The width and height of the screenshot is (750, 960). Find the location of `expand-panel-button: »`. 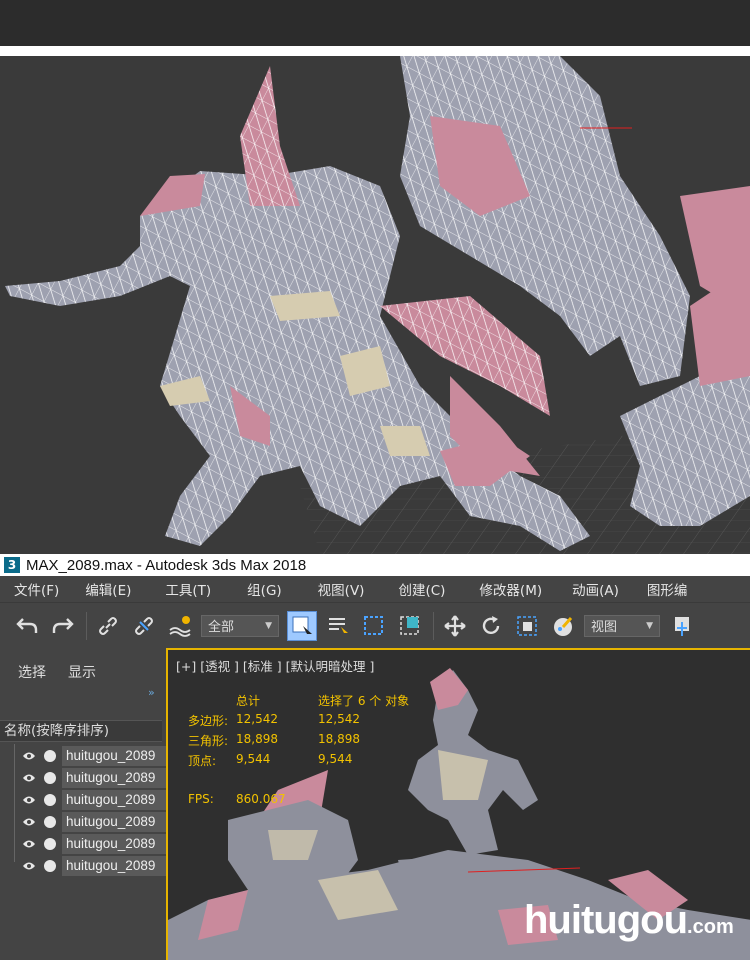

expand-panel-button: » is located at coordinates (151, 692).